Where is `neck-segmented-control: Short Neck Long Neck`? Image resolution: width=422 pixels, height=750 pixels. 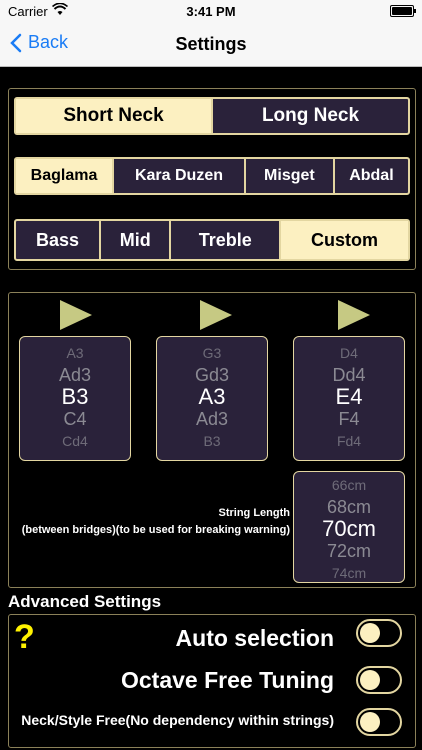
neck-segmented-control: Short Neck Long Neck is located at coordinates (212, 116).